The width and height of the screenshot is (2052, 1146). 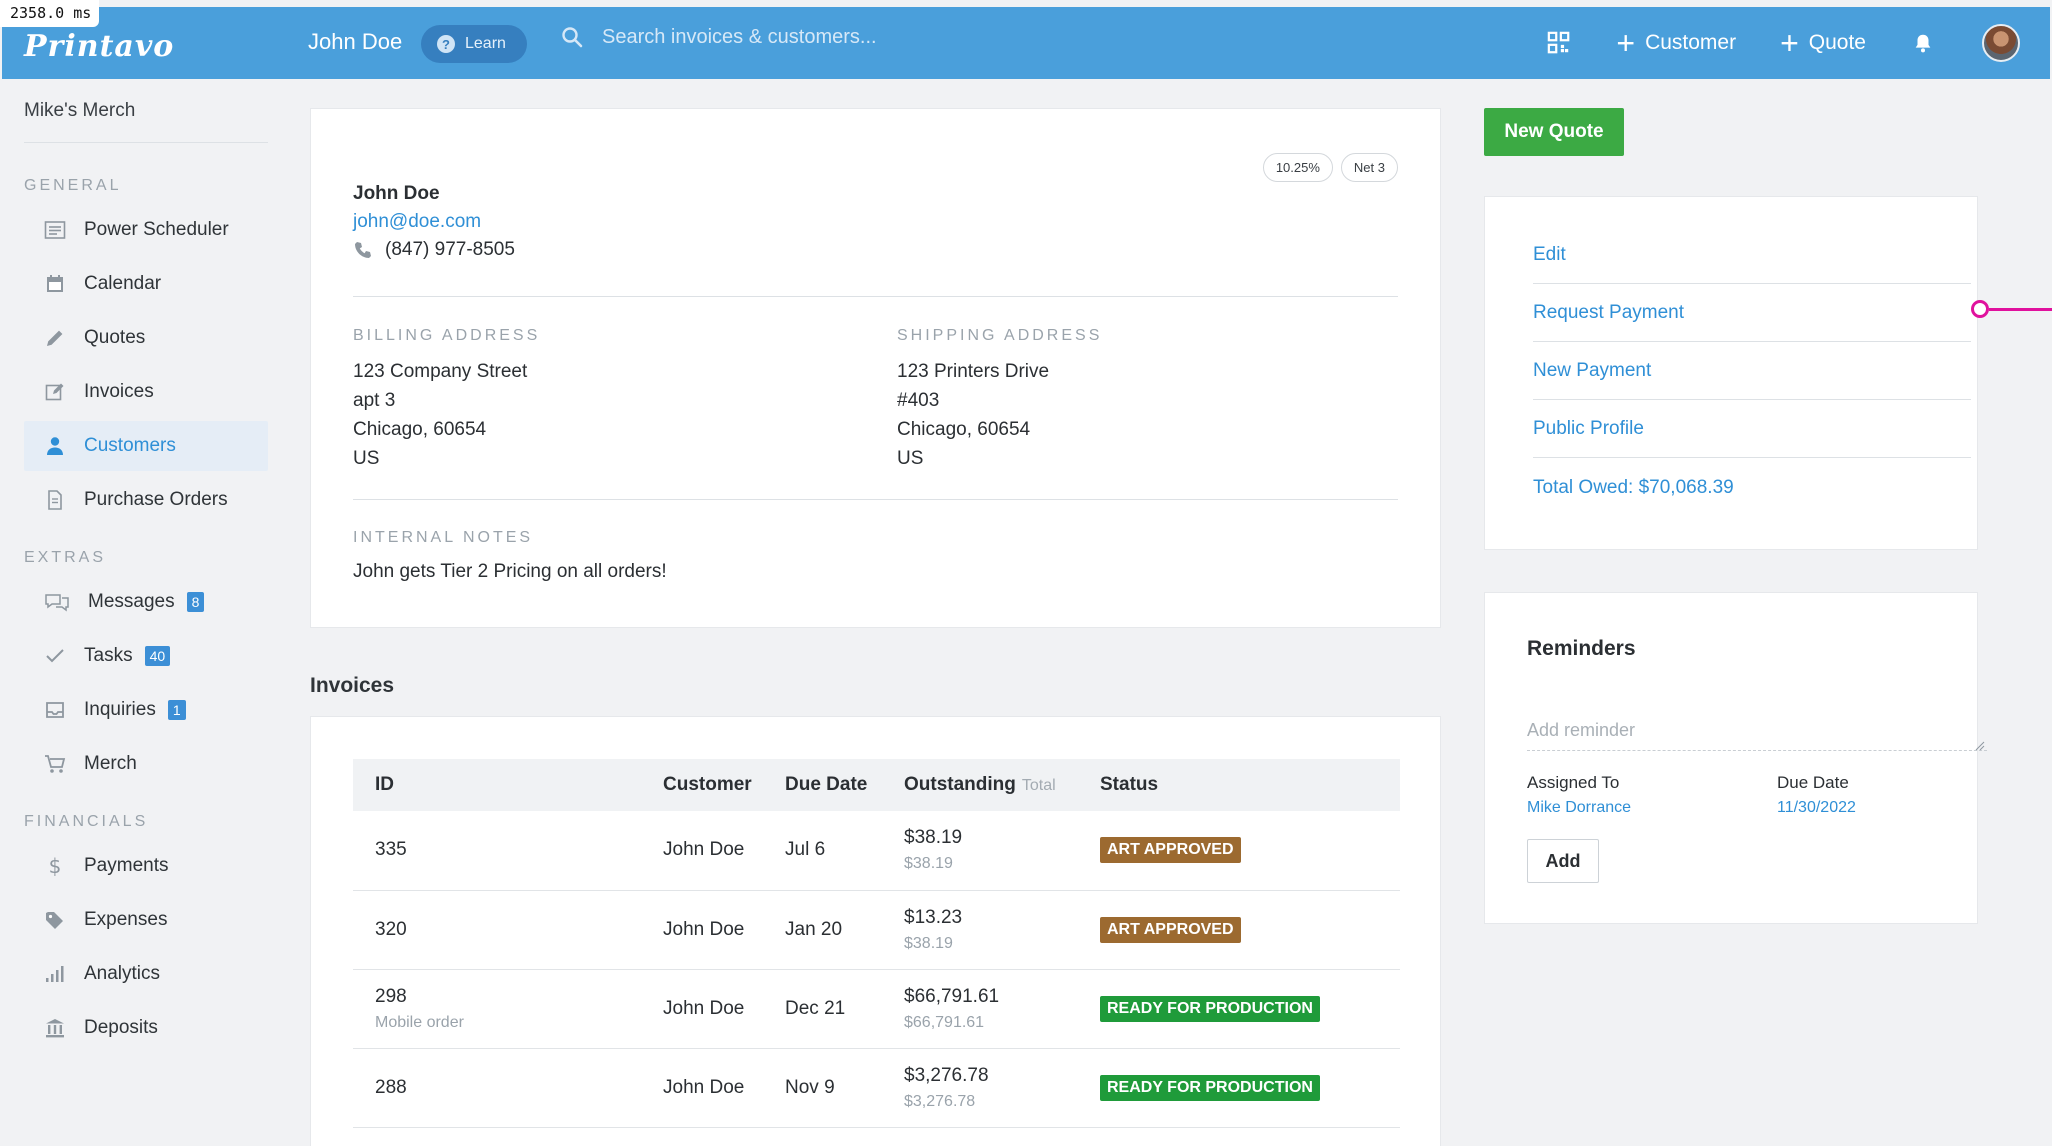 I want to click on assigned-to-value: Mike Dorrance, so click(x=1579, y=808).